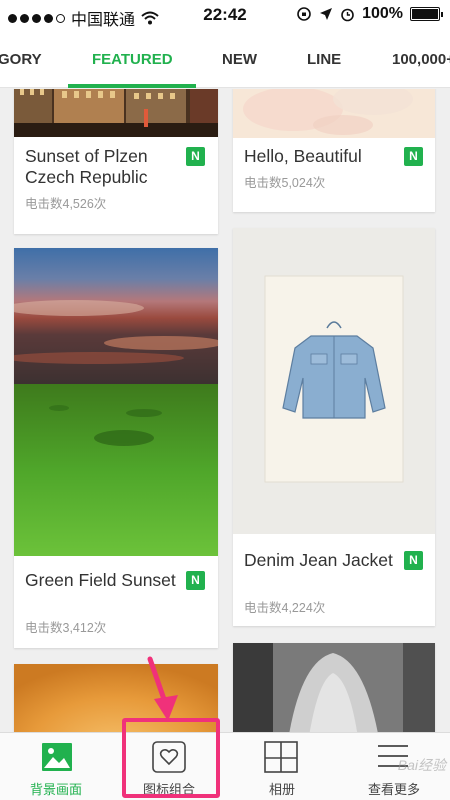 Image resolution: width=450 pixels, height=800 pixels. I want to click on tab-featured: FEATURED, so click(132, 59).